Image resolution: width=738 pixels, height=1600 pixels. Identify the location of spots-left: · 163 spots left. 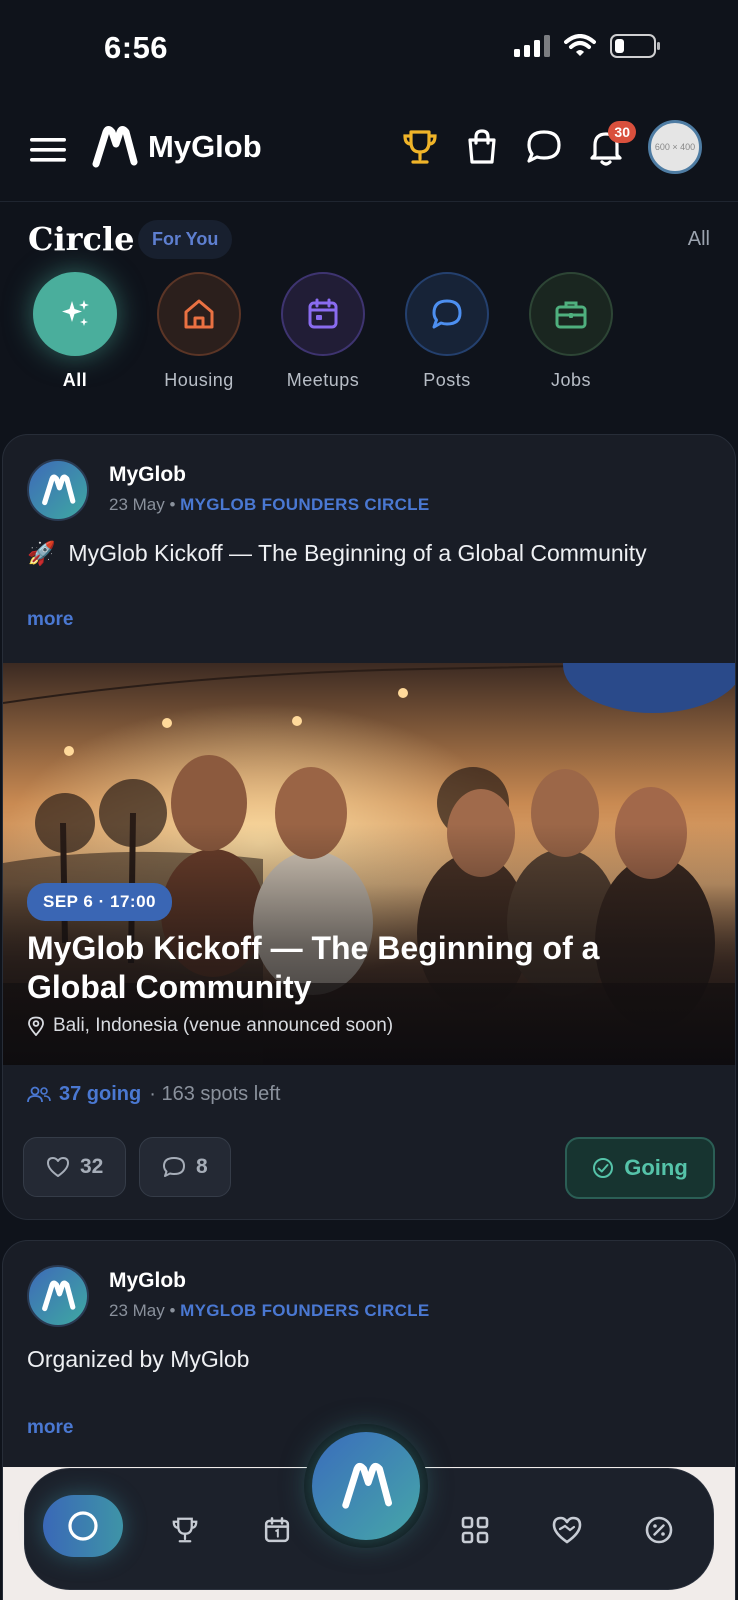
(215, 1094).